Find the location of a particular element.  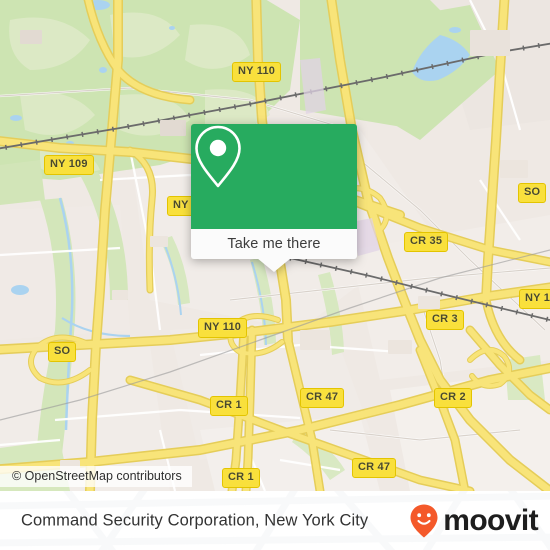

moovit-logo: moovit is located at coordinates (474, 521).